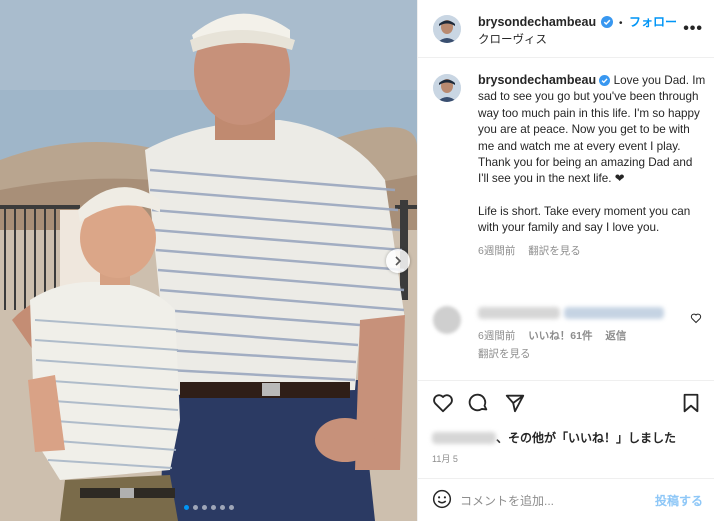 This screenshot has width=714, height=521. I want to click on comment-like-heart-icon, so click(696, 318).